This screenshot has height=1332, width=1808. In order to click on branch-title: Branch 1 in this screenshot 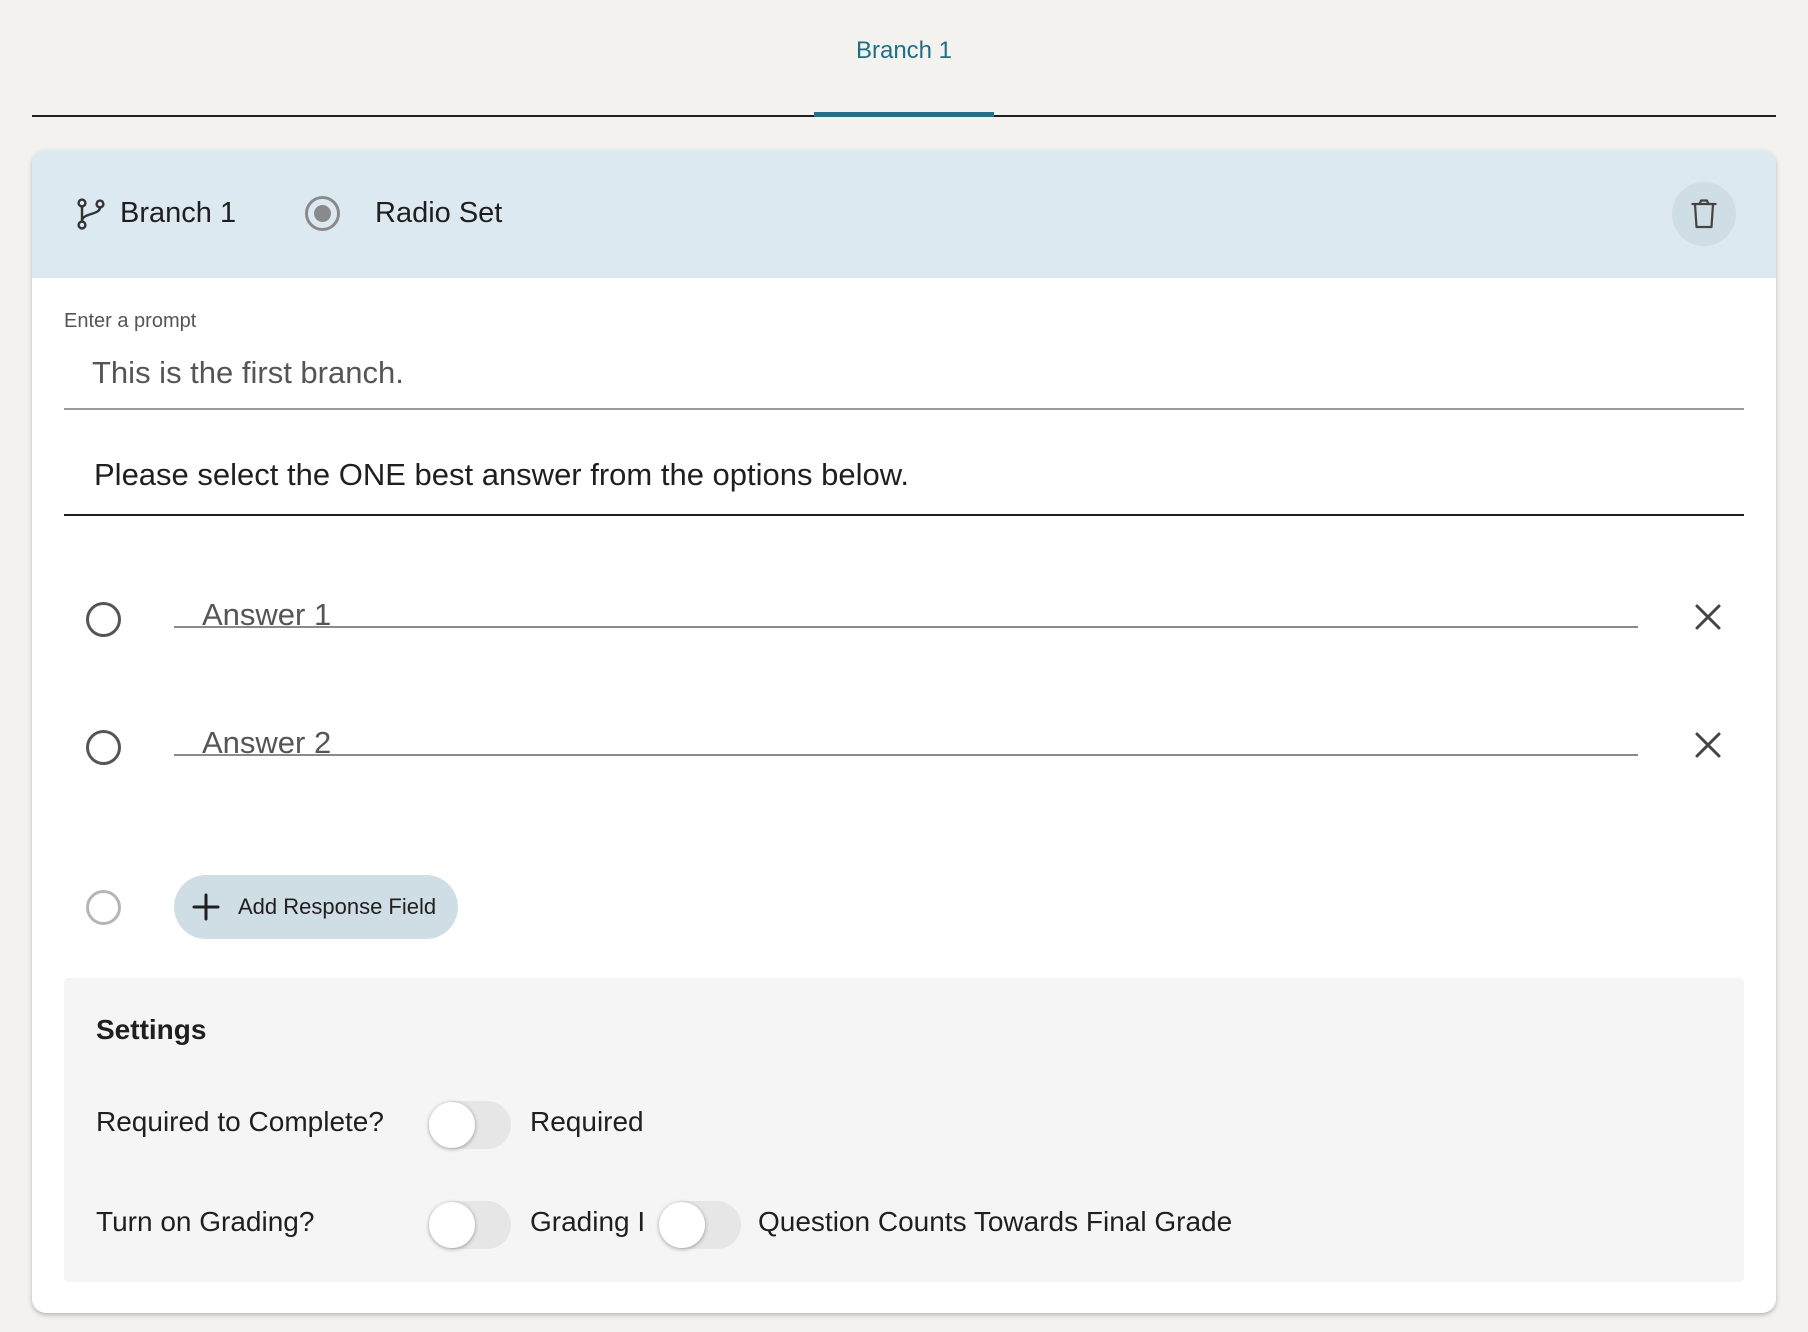, I will do `click(178, 213)`.